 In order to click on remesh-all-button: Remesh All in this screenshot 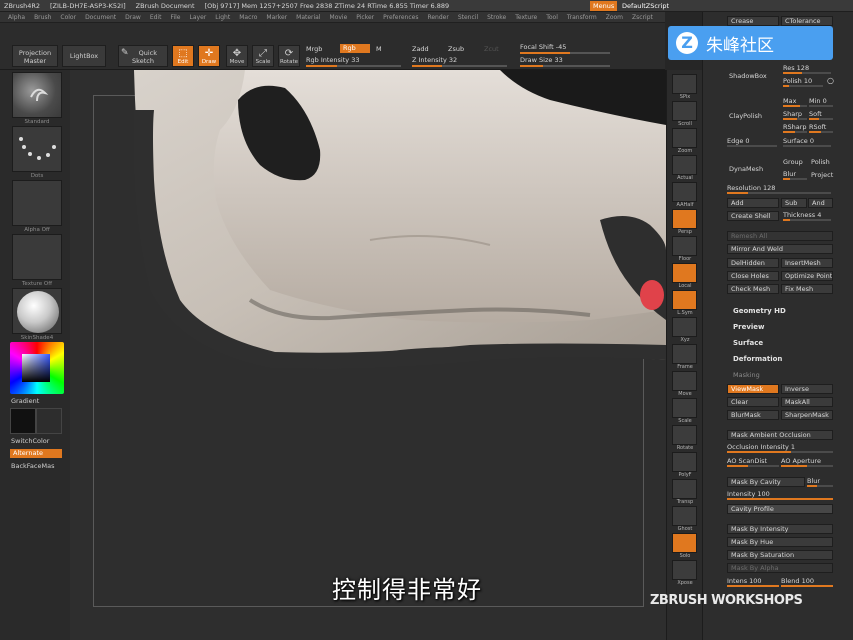, I will do `click(780, 236)`.